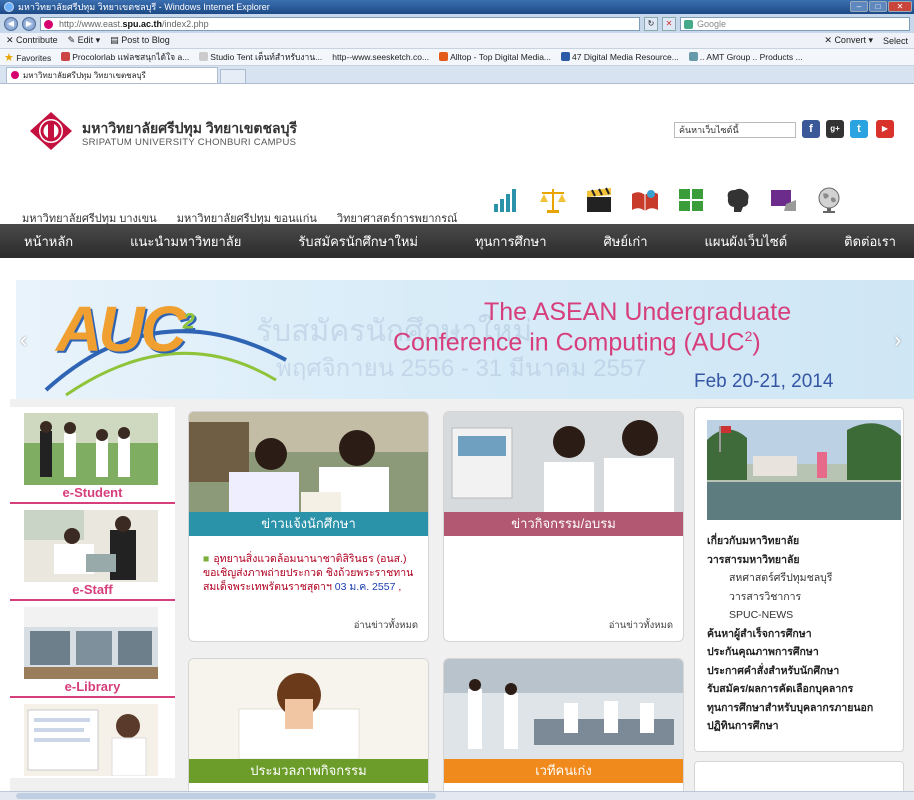  What do you see at coordinates (308, 462) in the screenshot?
I see `student-news-photo` at bounding box center [308, 462].